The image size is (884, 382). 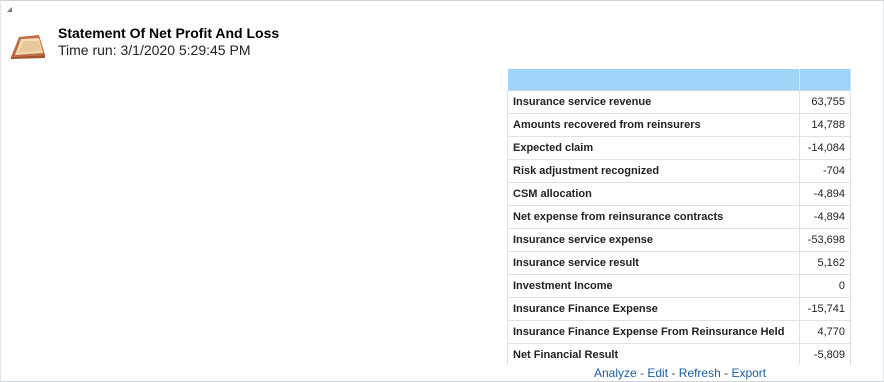 I want to click on edit-link: Edit, so click(x=657, y=373).